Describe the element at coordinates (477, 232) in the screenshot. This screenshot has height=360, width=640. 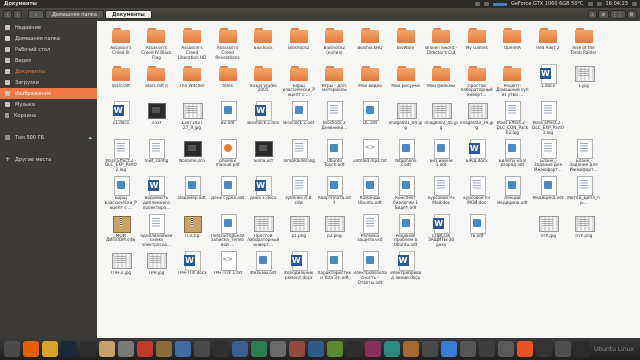
I see `file-item: ТБ.odt` at that location.